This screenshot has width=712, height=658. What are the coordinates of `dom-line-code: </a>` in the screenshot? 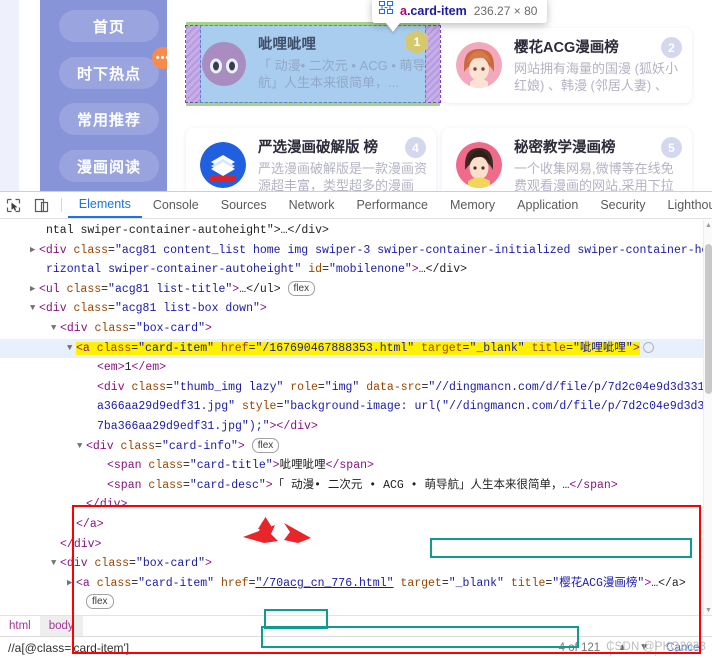 It's located at (90, 524).